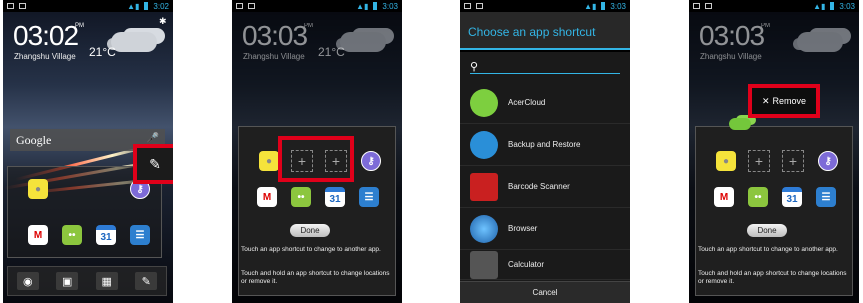 The width and height of the screenshot is (863, 303). What do you see at coordinates (545, 292) in the screenshot?
I see `cancel-button: Cancel` at bounding box center [545, 292].